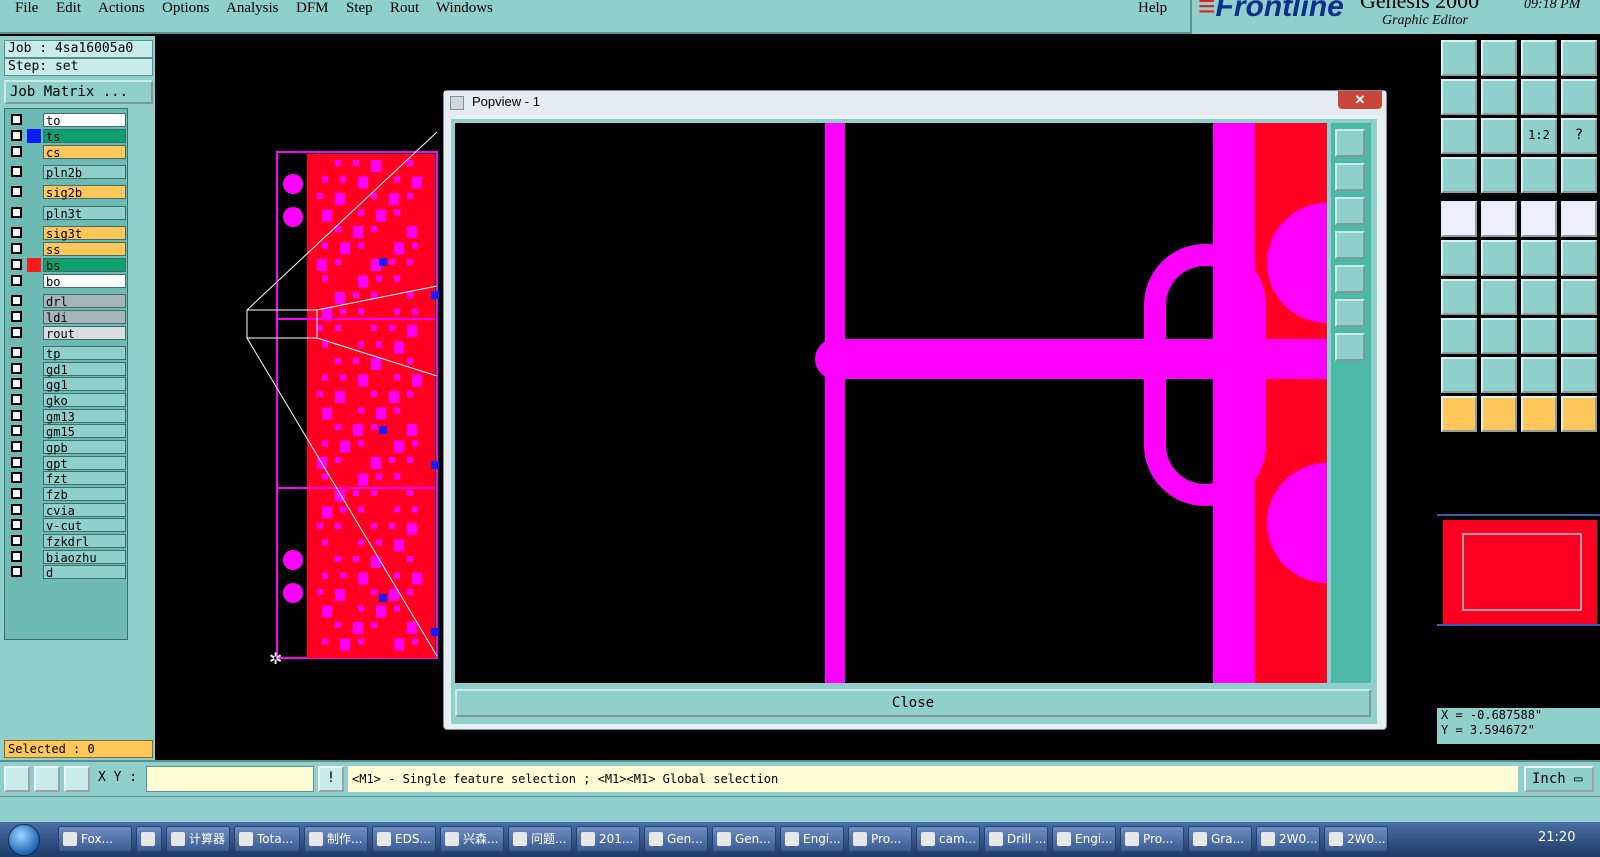 This screenshot has height=857, width=1600. I want to click on angle-mode-icon, so click(47, 779).